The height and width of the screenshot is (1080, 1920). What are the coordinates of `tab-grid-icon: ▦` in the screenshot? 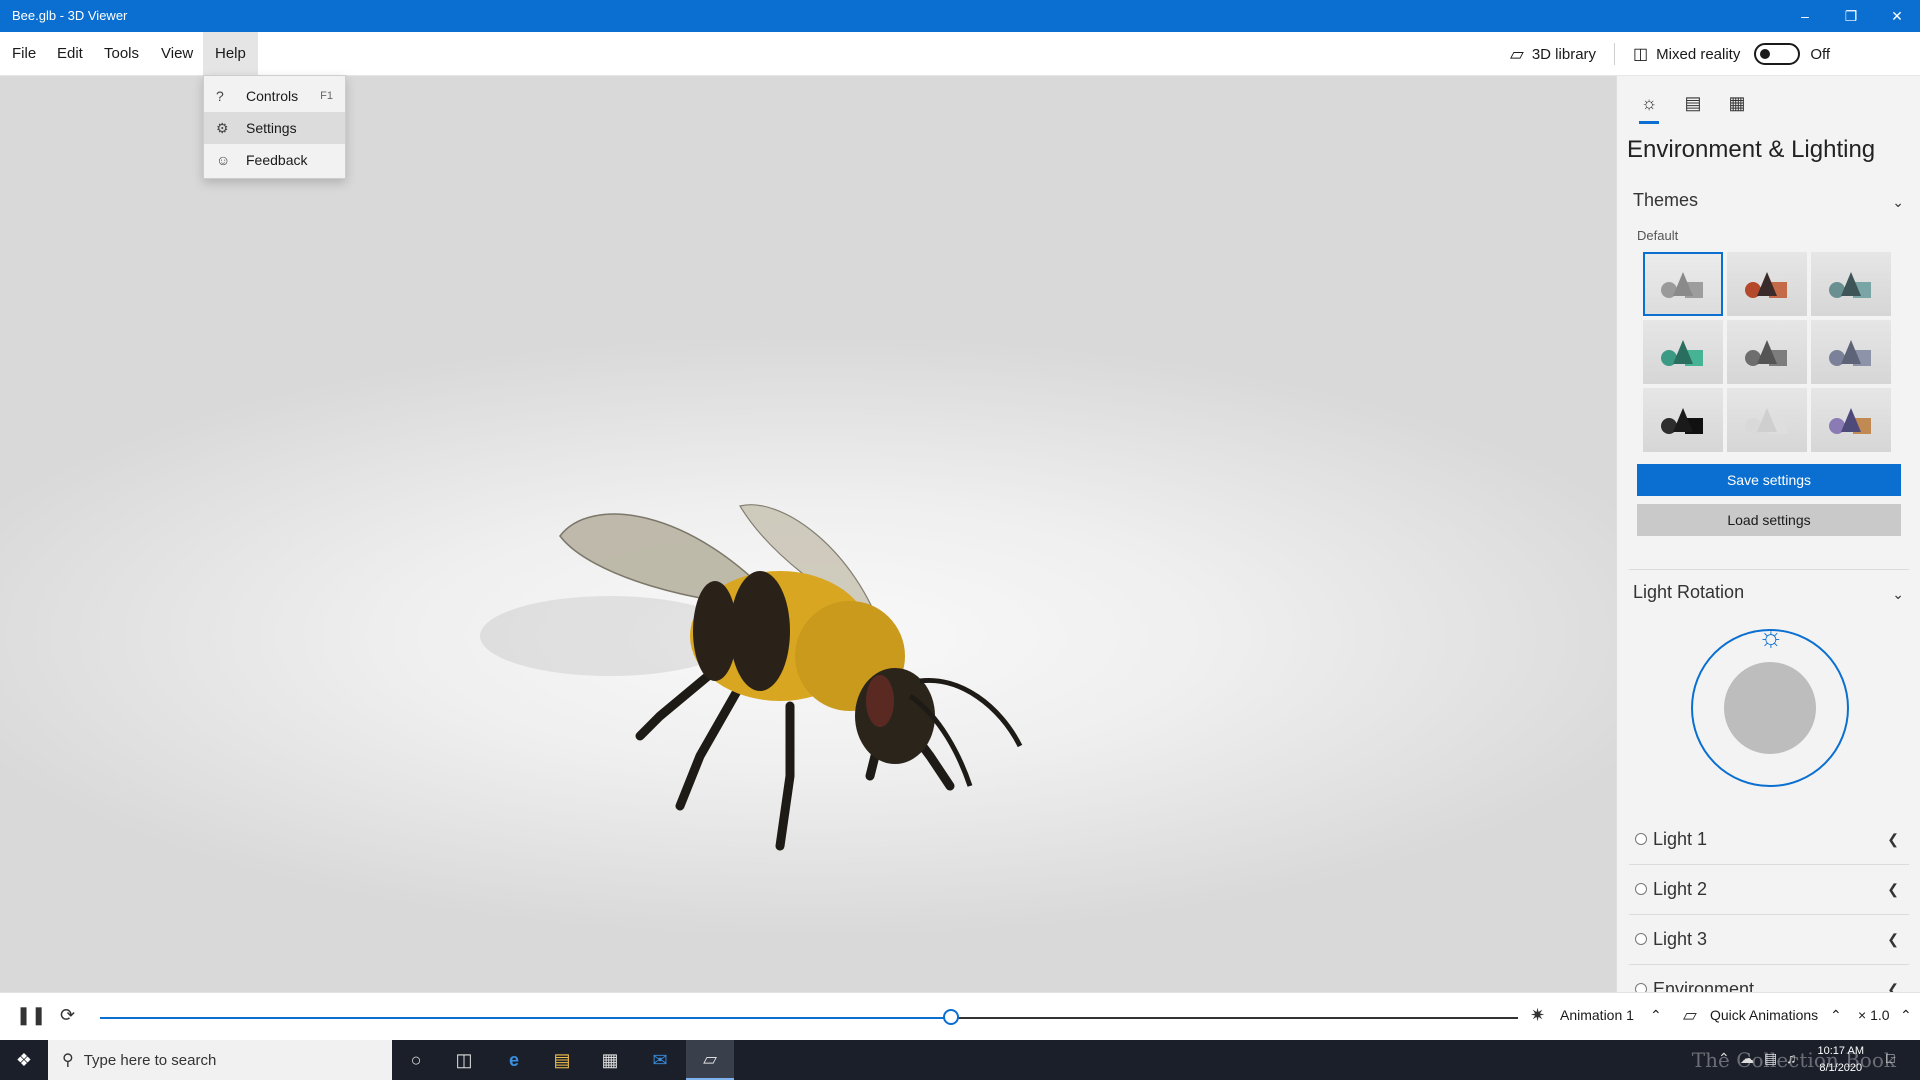 It's located at (1737, 103).